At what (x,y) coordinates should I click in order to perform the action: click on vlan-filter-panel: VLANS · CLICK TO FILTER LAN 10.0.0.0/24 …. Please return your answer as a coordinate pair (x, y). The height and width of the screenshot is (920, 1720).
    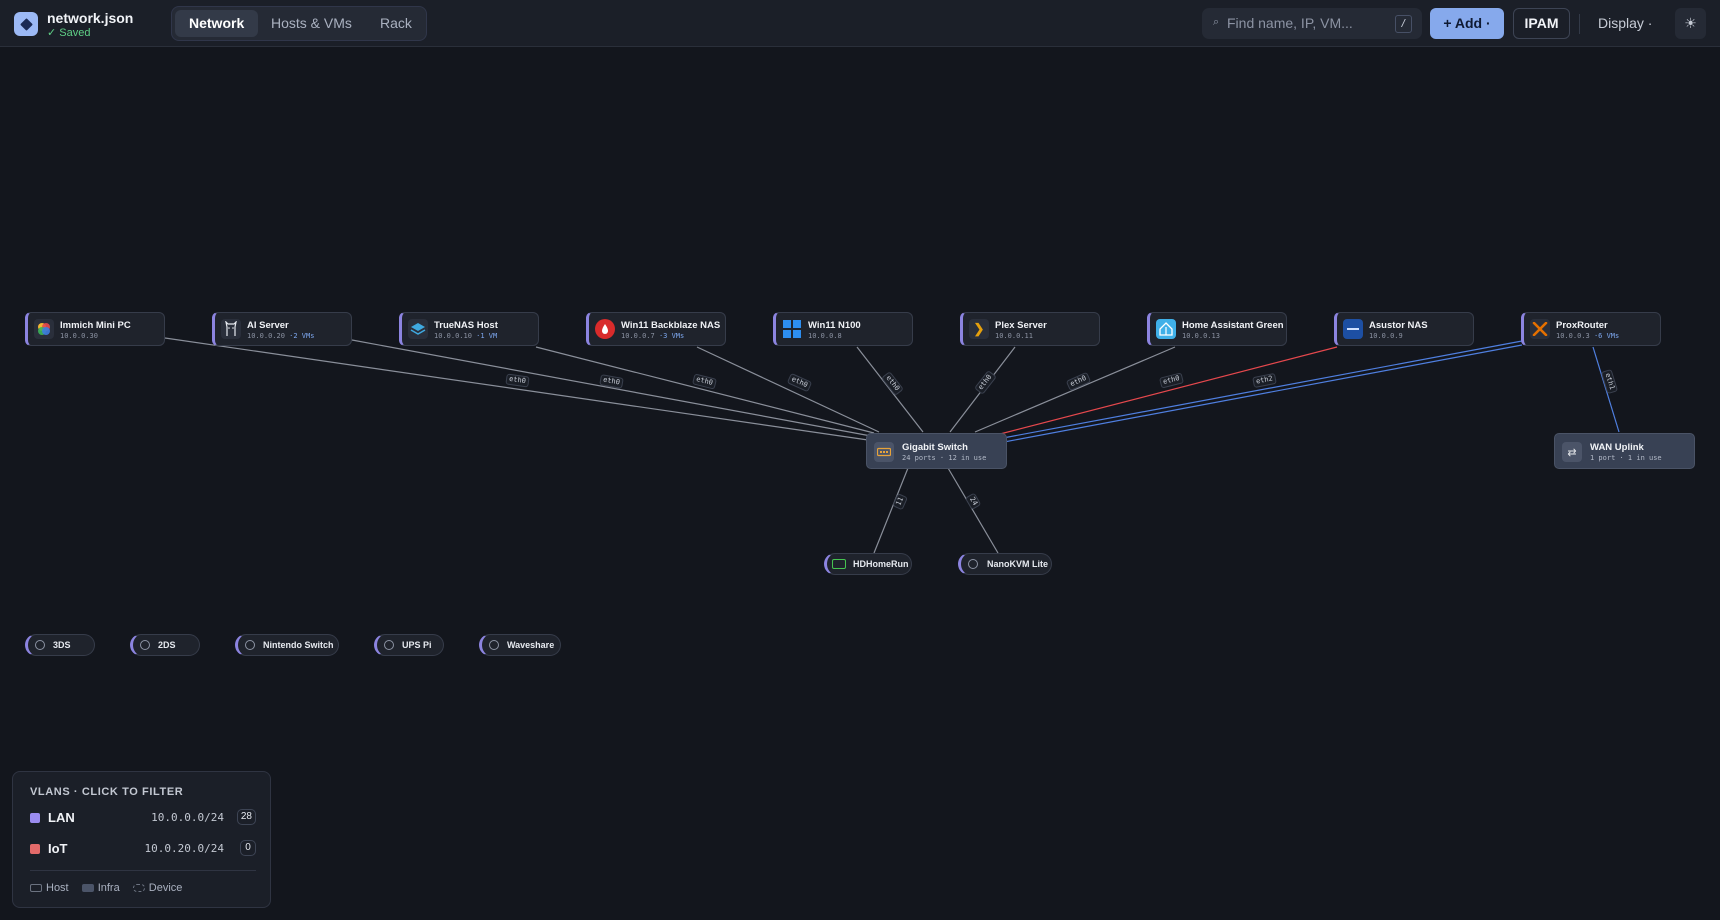
    Looking at the image, I should click on (141, 839).